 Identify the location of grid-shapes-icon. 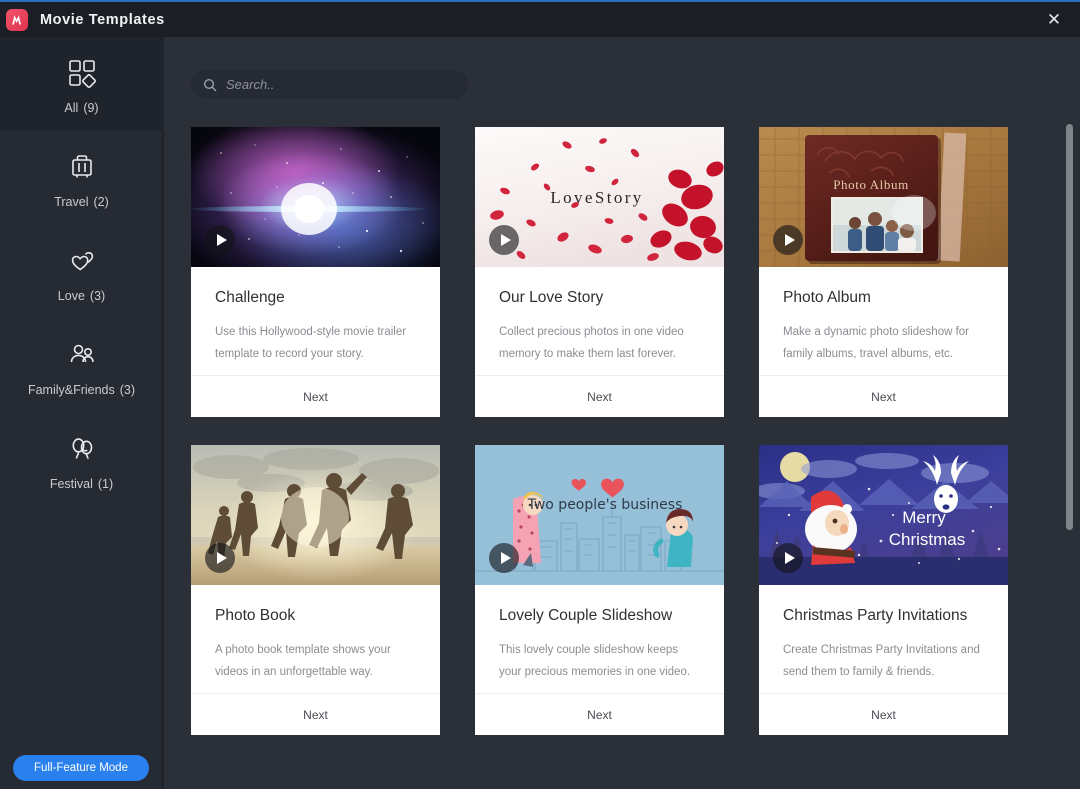
(82, 73).